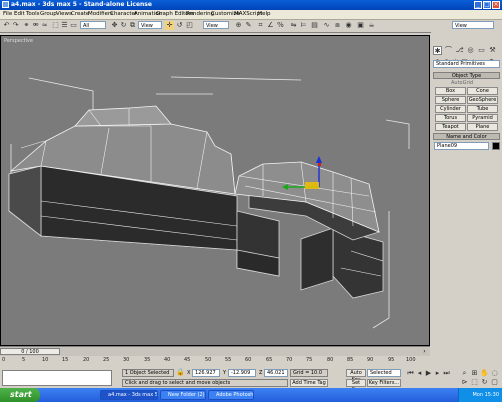 This screenshot has width=502, height=402. I want to click on ruler-tick: 85, so click(350, 360).